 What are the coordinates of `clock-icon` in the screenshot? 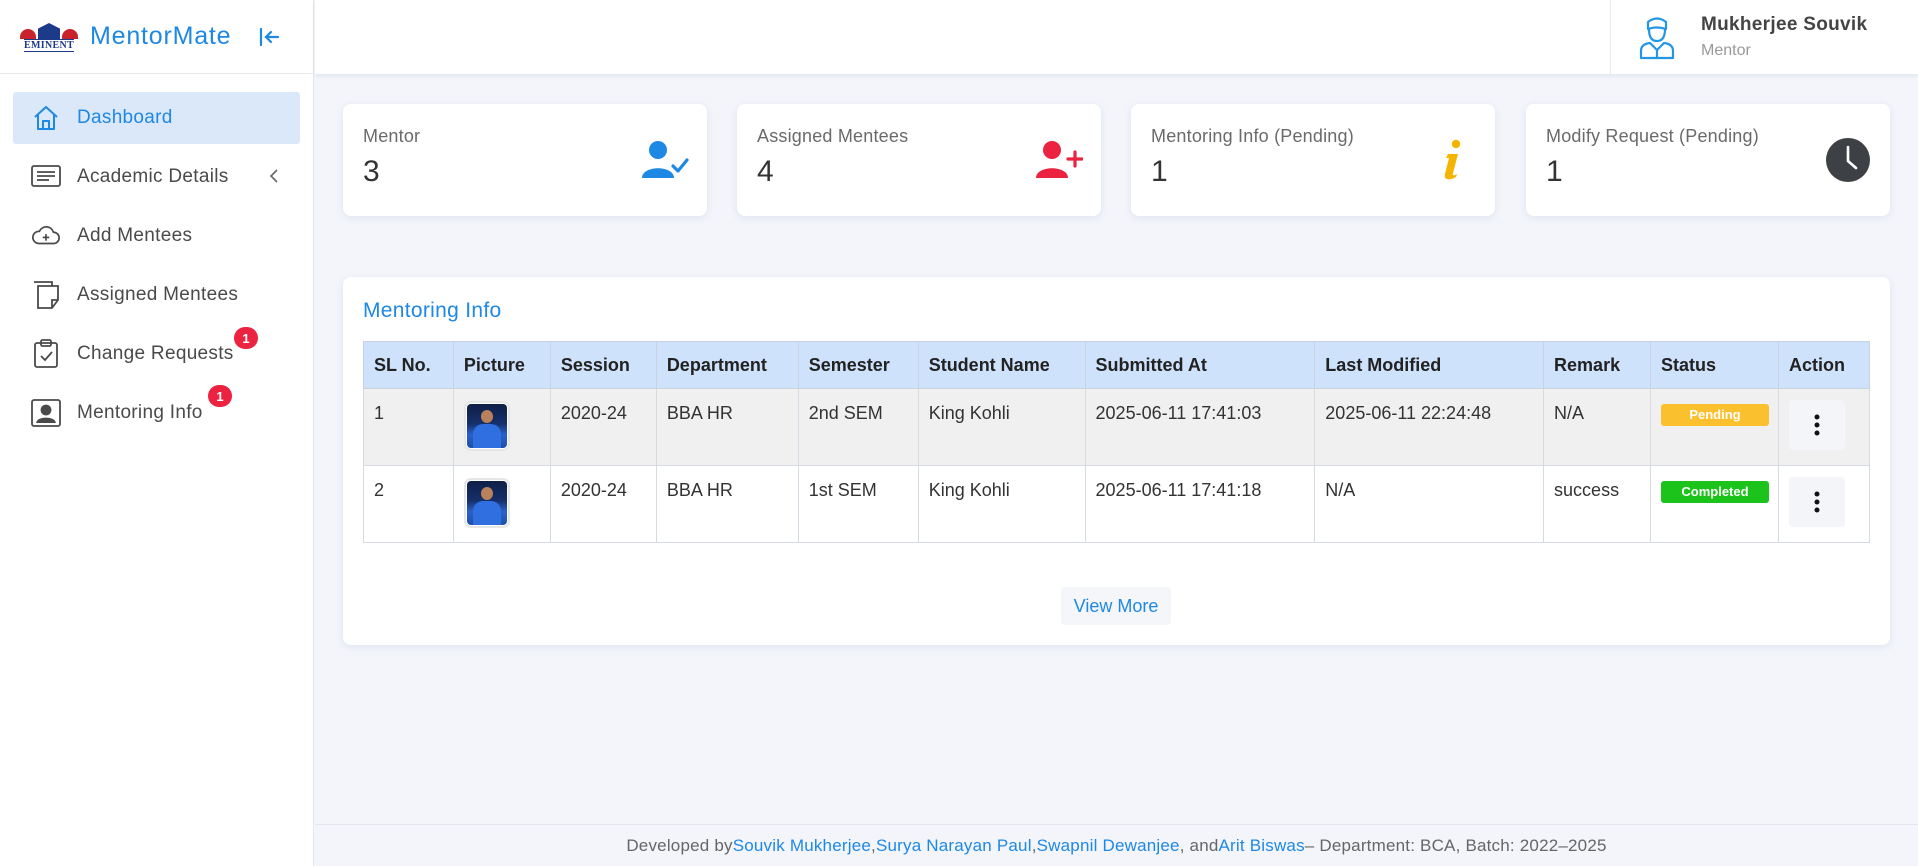 It's located at (1848, 160).